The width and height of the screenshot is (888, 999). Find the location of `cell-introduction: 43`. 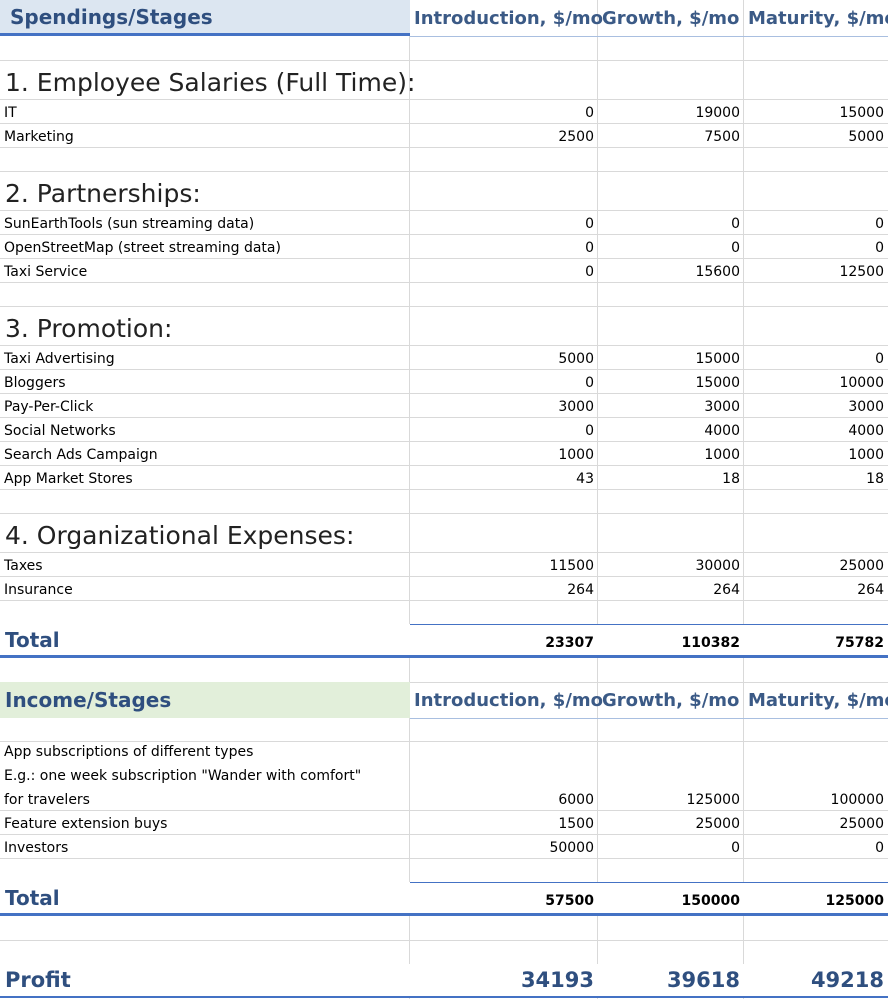

cell-introduction: 43 is located at coordinates (504, 477).